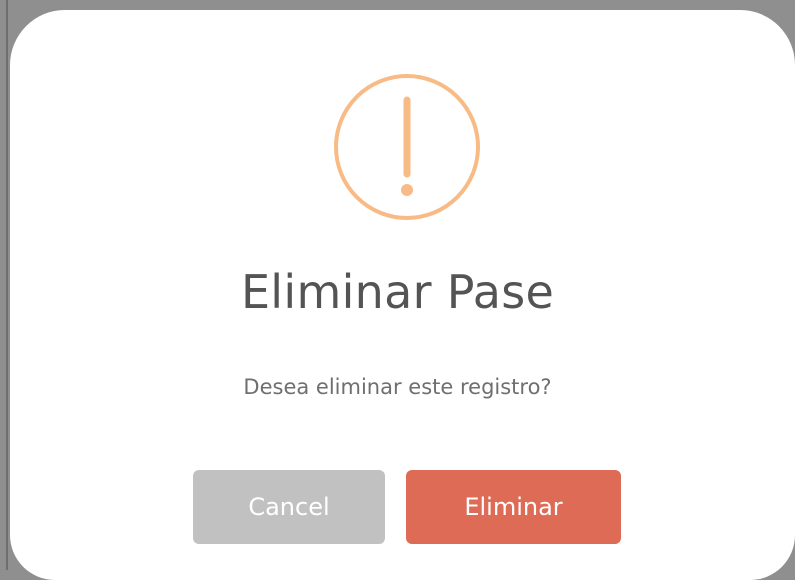 The width and height of the screenshot is (795, 580). I want to click on warning-exclamation-icon, so click(407, 147).